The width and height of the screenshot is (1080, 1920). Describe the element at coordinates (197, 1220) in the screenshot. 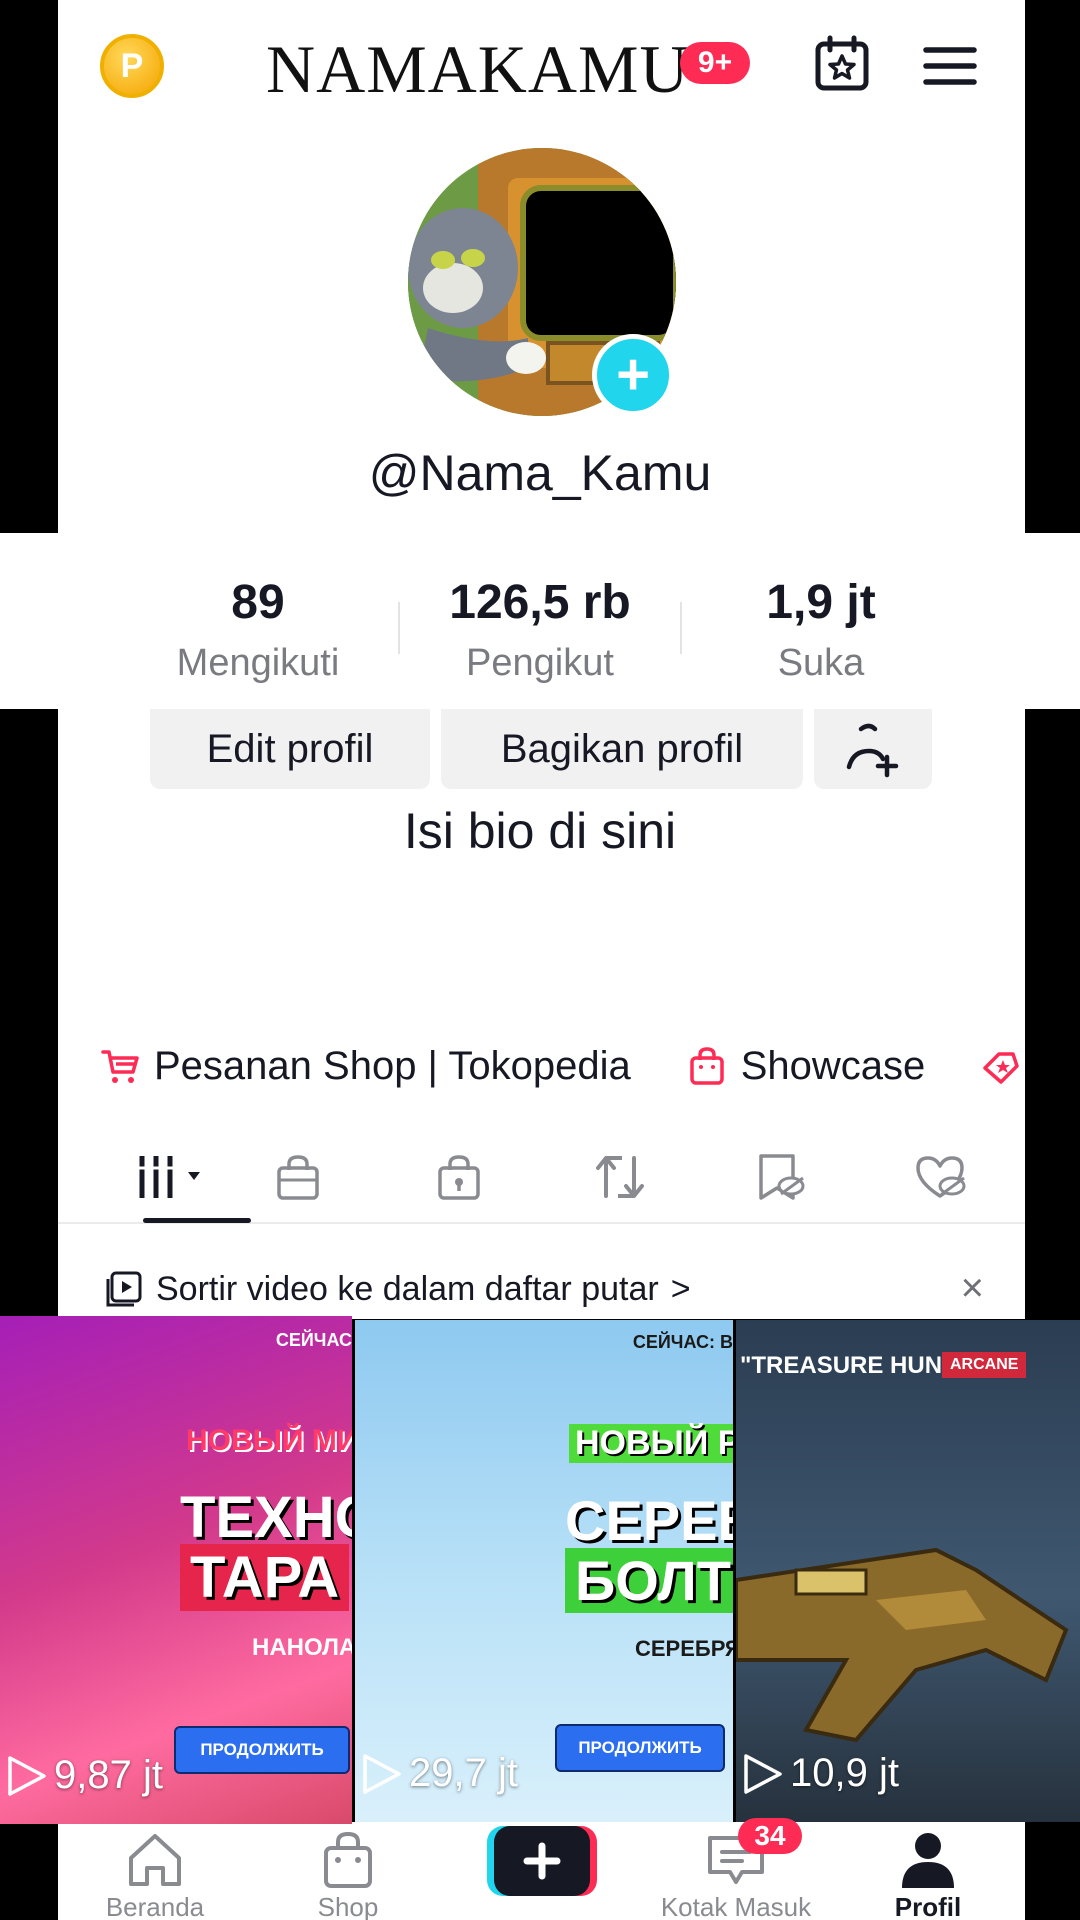

I see `active-tab-indicator` at that location.